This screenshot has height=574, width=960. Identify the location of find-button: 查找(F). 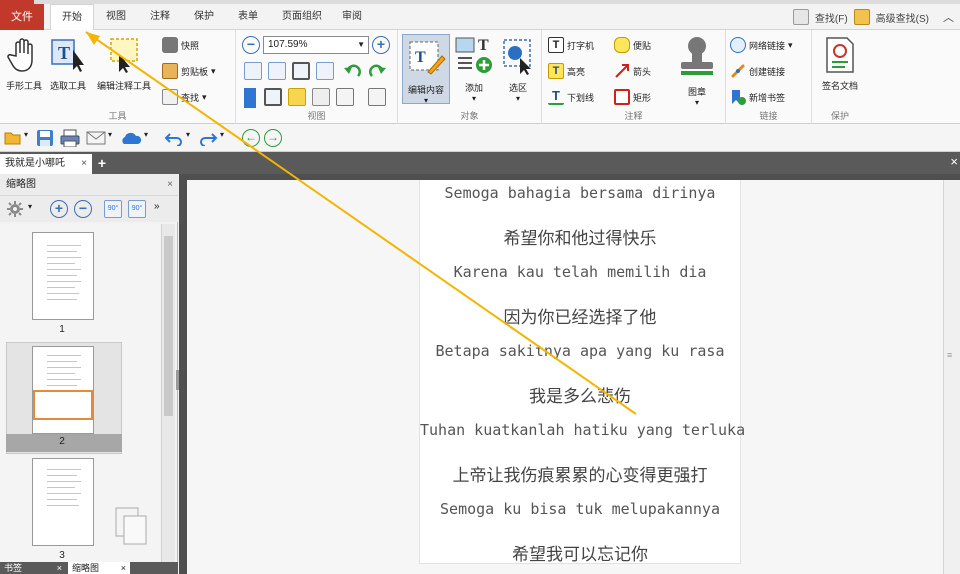
(831, 17).